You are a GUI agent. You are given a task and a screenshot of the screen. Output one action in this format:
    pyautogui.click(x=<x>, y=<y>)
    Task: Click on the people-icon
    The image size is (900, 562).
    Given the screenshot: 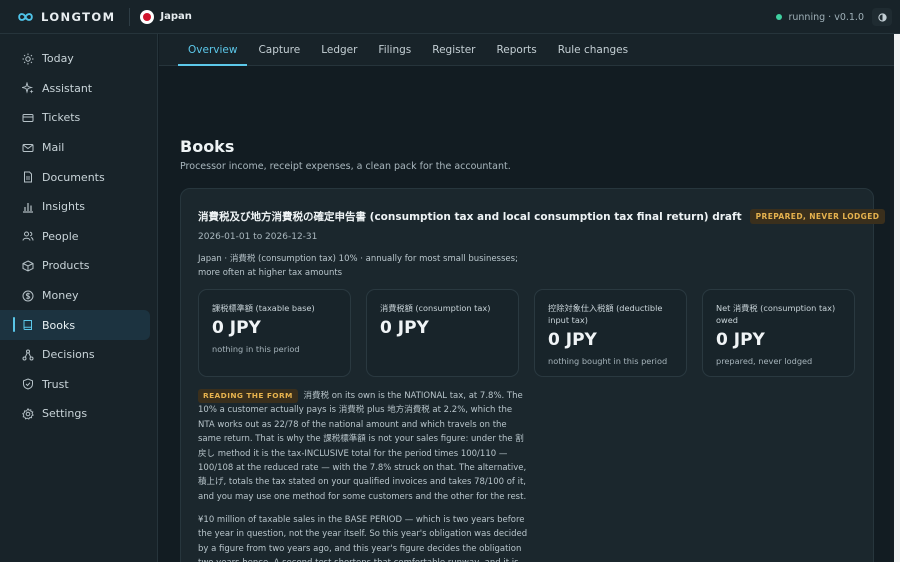 What is the action you would take?
    pyautogui.click(x=28, y=236)
    